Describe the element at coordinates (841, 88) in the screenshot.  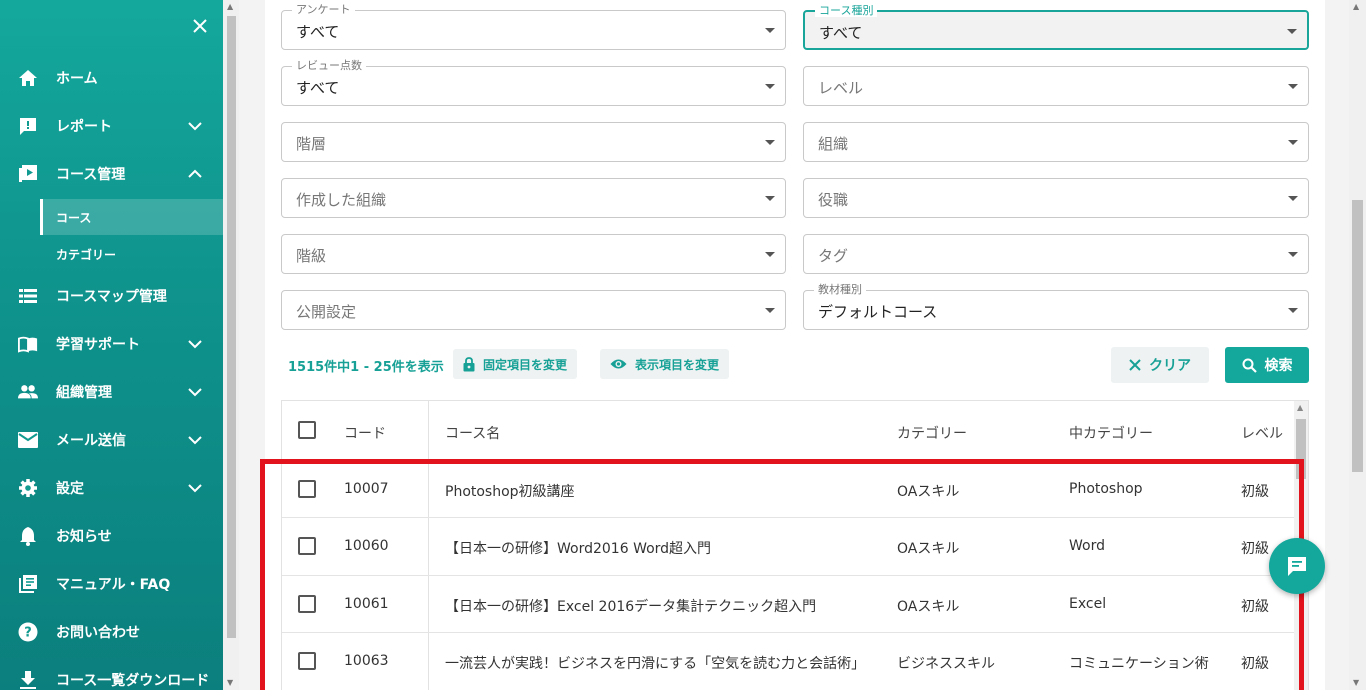
I see `field-placeholder: レベル` at that location.